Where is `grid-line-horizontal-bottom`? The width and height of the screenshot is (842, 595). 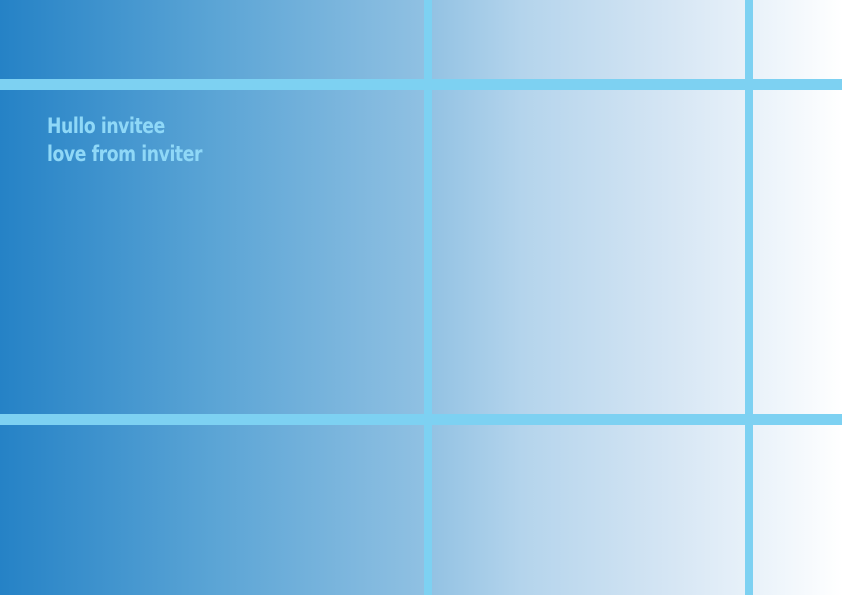
grid-line-horizontal-bottom is located at coordinates (421, 419).